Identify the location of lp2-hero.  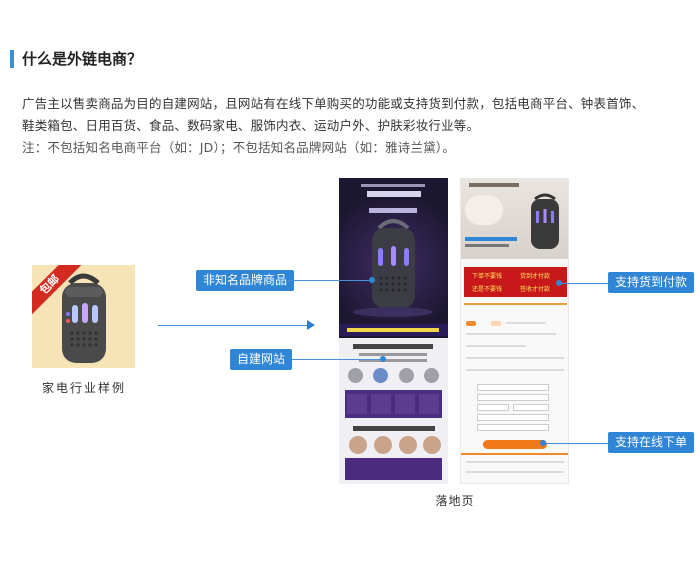
(514, 219).